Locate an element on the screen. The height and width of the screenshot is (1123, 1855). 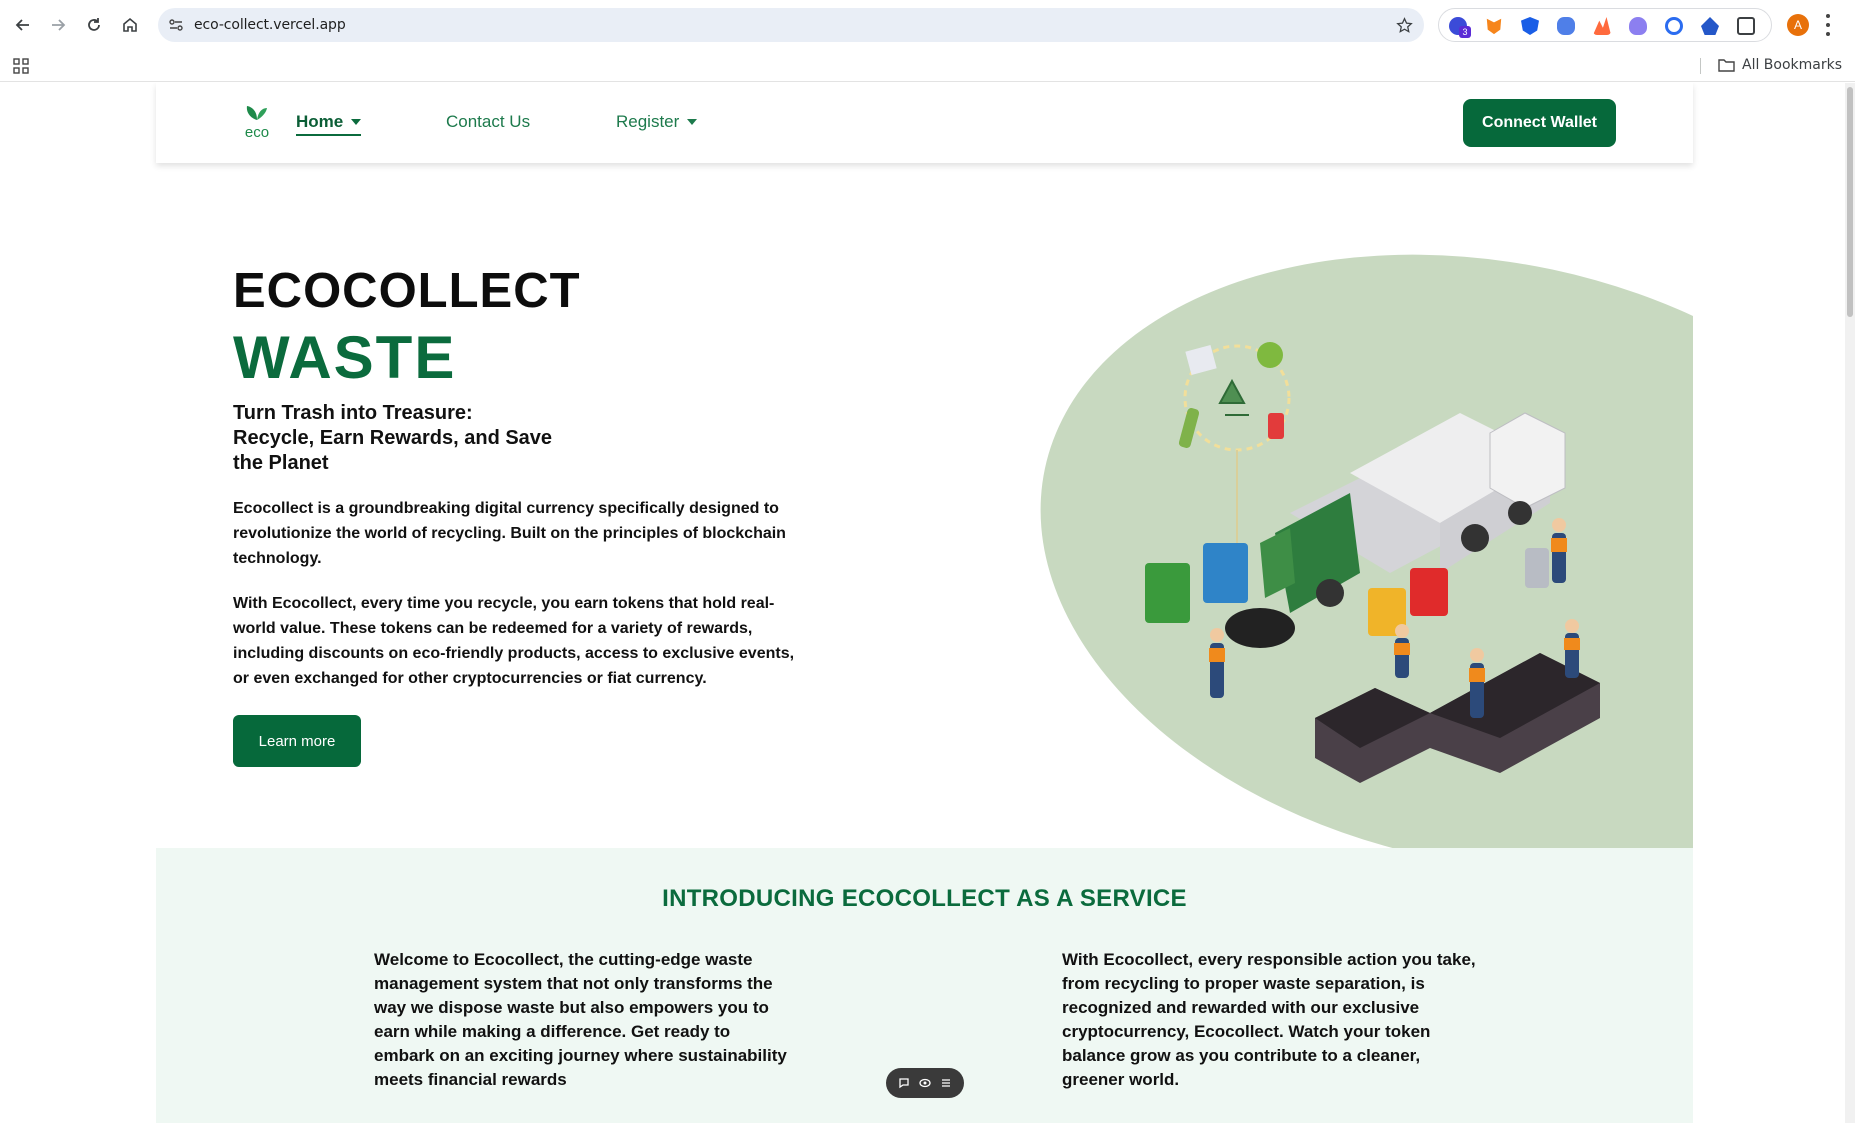
nav-register: Register is located at coordinates (657, 122).